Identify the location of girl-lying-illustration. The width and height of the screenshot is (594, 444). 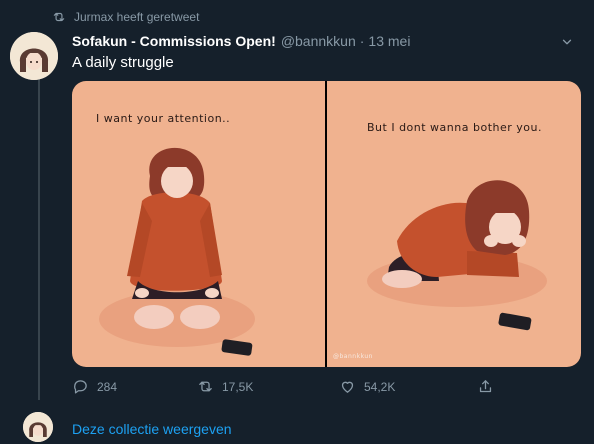
(457, 255).